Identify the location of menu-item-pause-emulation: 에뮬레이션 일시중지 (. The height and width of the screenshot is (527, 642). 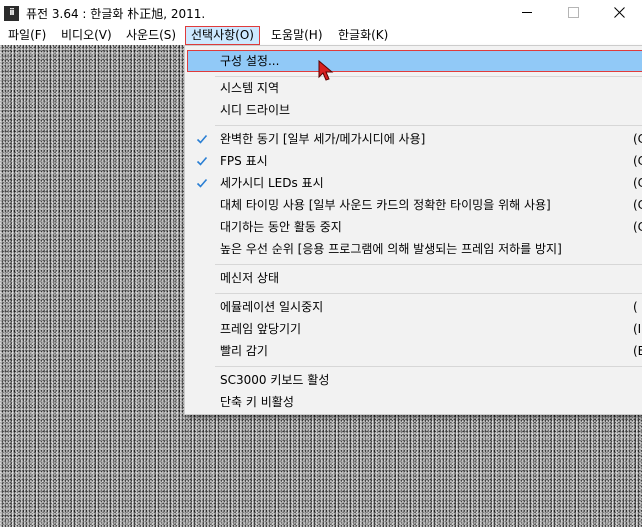
(414, 307).